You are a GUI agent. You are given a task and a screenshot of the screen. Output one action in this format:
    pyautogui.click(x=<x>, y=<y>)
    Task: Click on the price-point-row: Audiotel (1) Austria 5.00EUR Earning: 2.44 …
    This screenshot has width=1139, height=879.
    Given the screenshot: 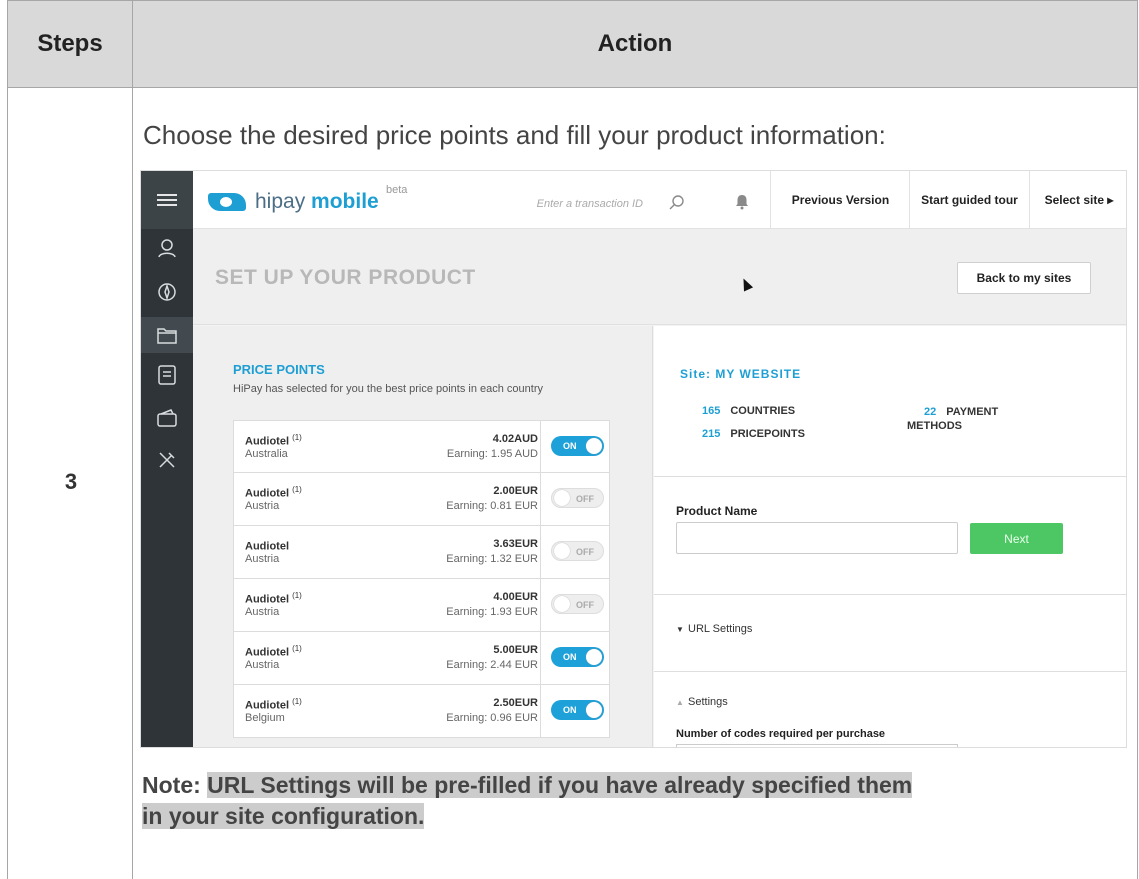 What is the action you would take?
    pyautogui.click(x=421, y=658)
    